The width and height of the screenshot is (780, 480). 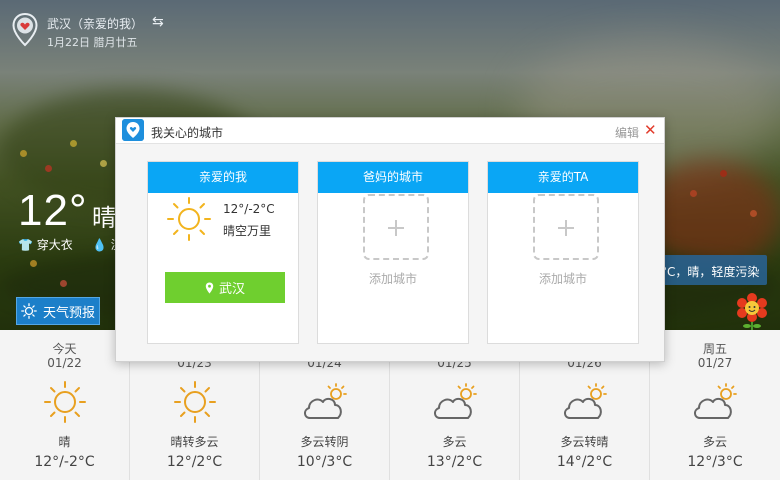 What do you see at coordinates (324, 462) in the screenshot?
I see `day-temperature: 10°/3°C` at bounding box center [324, 462].